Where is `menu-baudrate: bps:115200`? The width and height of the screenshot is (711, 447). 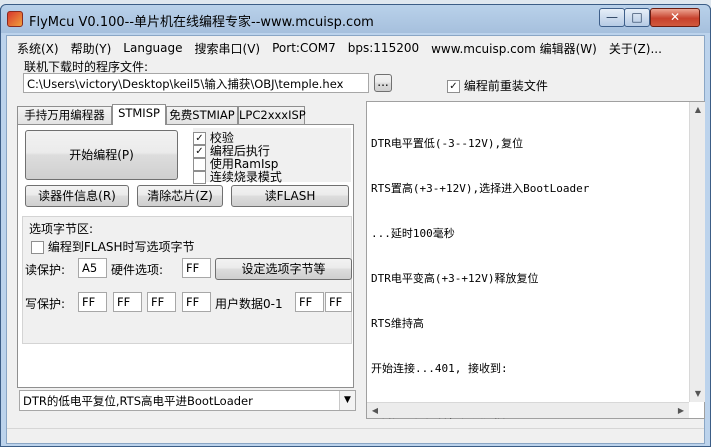
menu-baudrate: bps:115200 is located at coordinates (383, 48).